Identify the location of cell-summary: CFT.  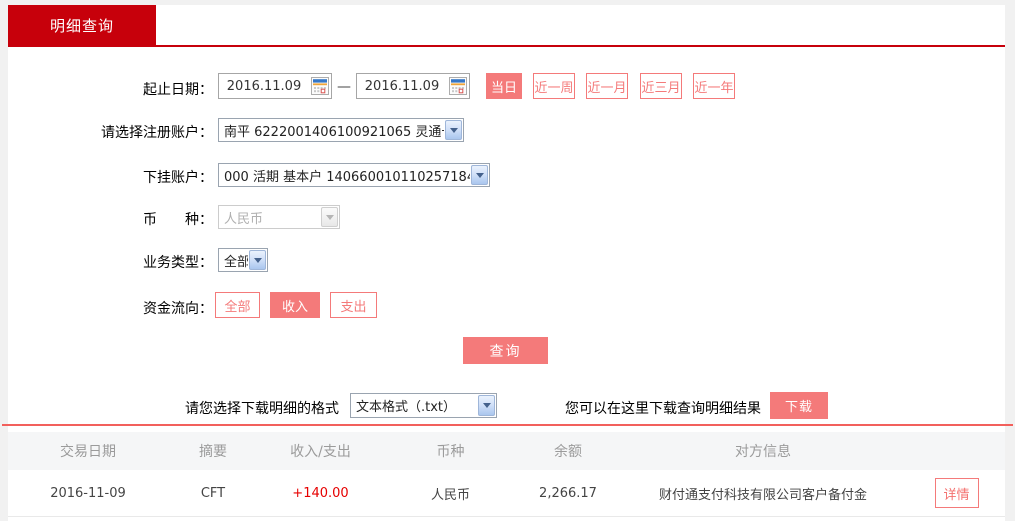
(213, 493).